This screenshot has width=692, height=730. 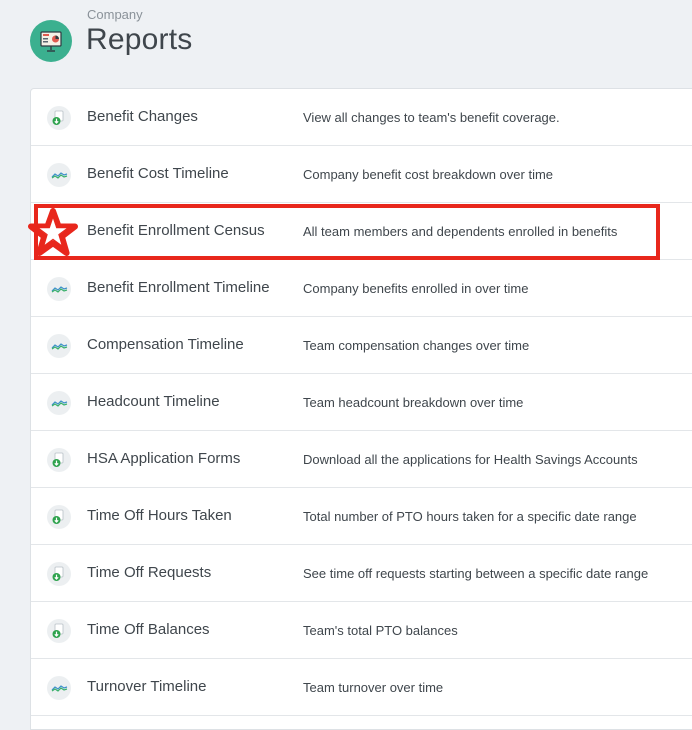 What do you see at coordinates (416, 345) in the screenshot?
I see `report-description: Team compensation changes over time` at bounding box center [416, 345].